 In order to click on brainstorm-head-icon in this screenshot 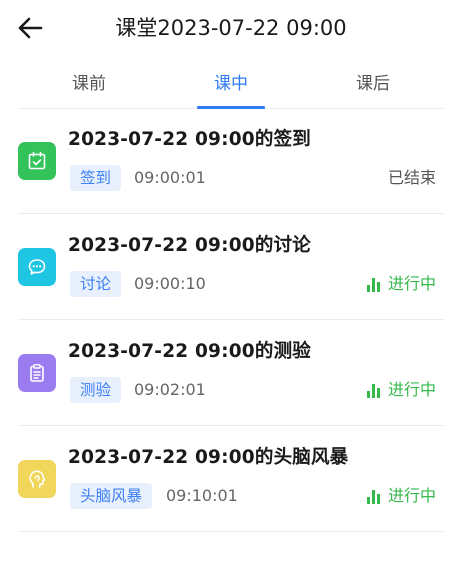, I will do `click(37, 479)`.